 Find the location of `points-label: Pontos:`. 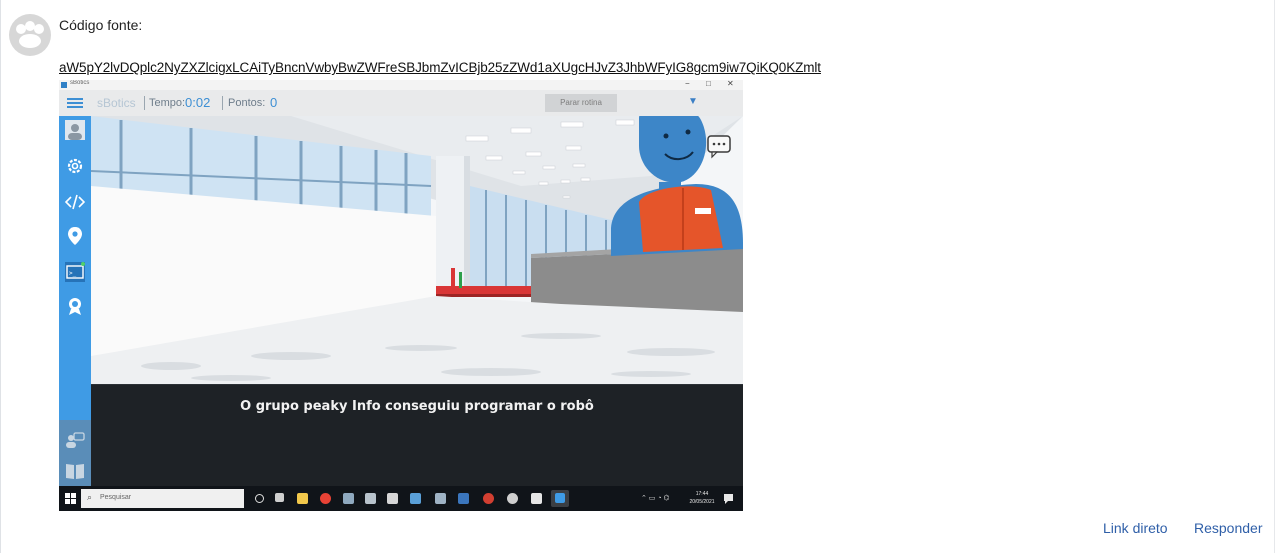

points-label: Pontos: is located at coordinates (247, 103).